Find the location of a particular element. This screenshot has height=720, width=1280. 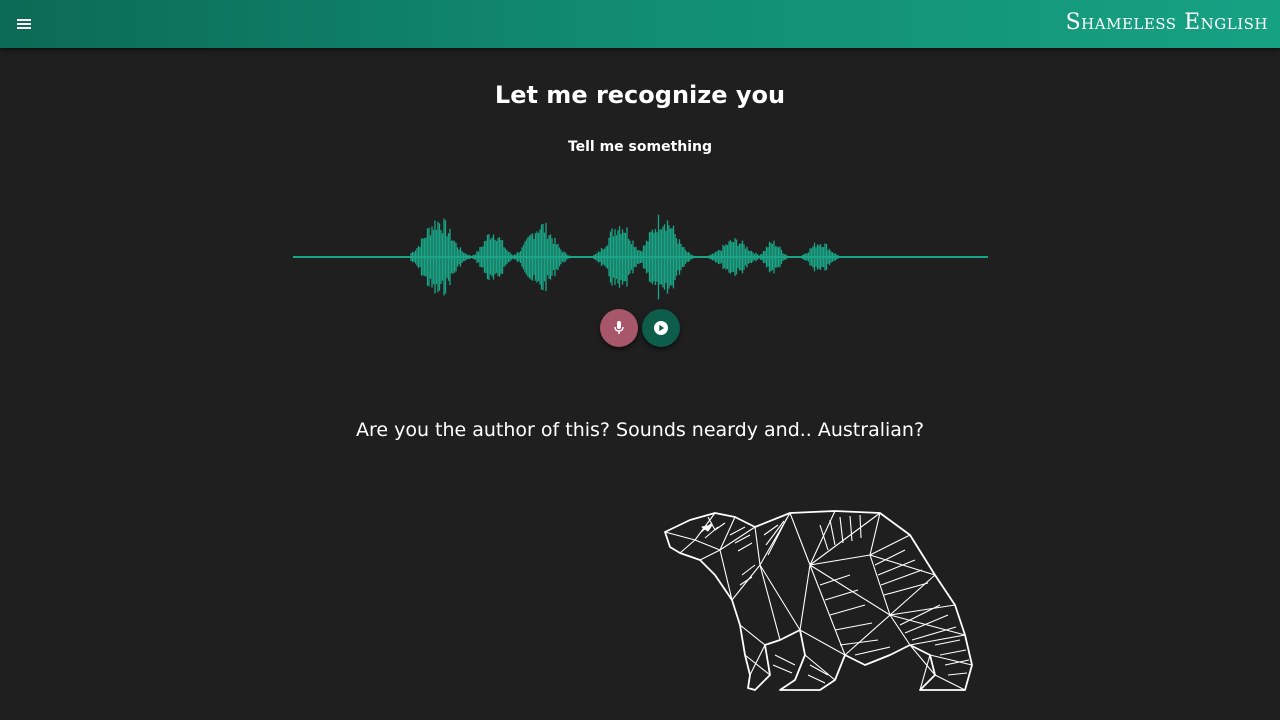

menu-button is located at coordinates (24, 24).